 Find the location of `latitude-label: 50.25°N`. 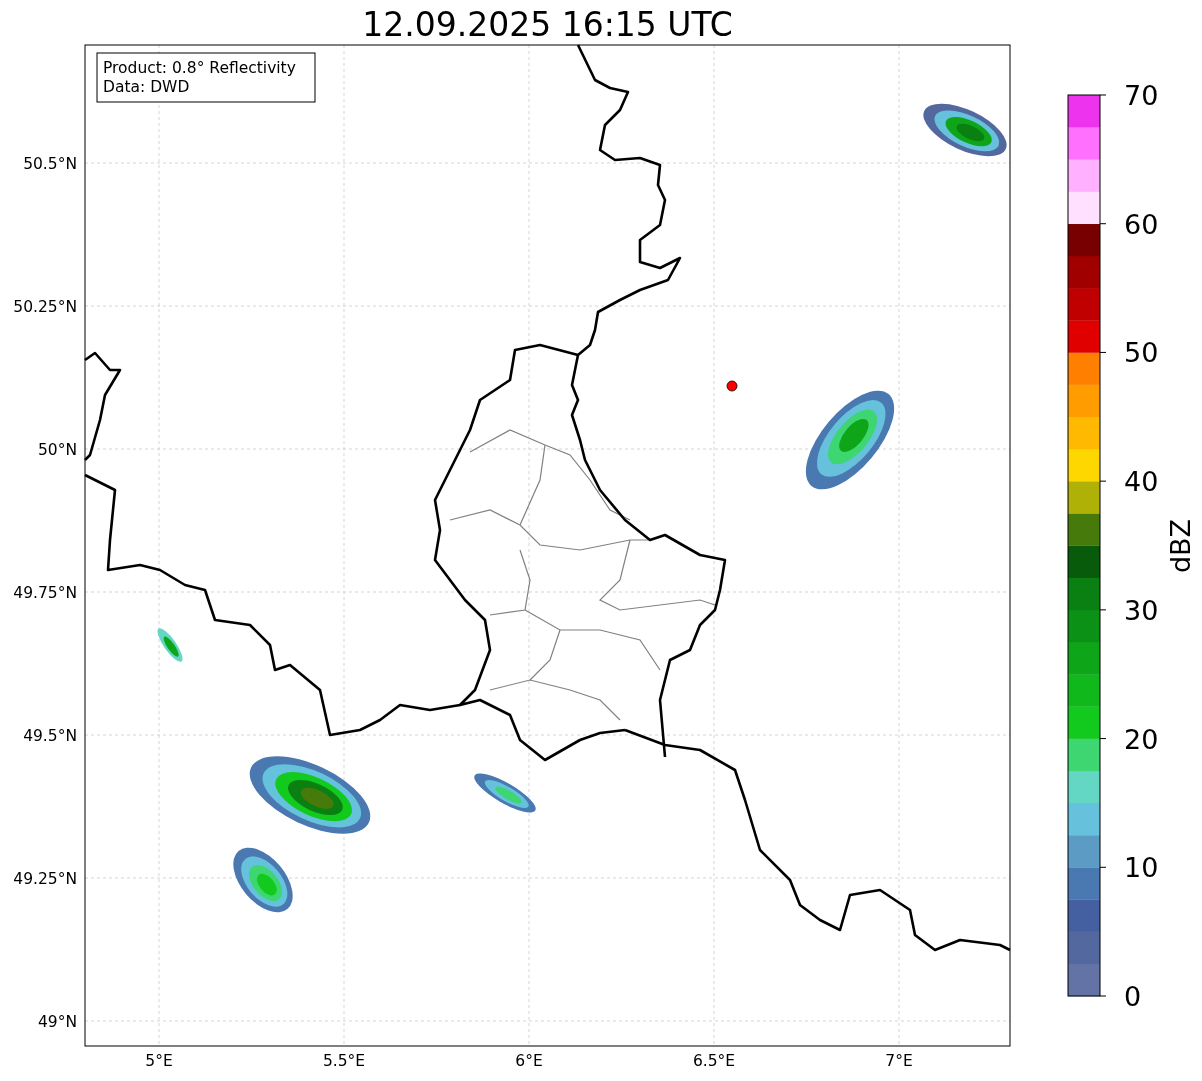

latitude-label: 50.25°N is located at coordinates (45, 307).